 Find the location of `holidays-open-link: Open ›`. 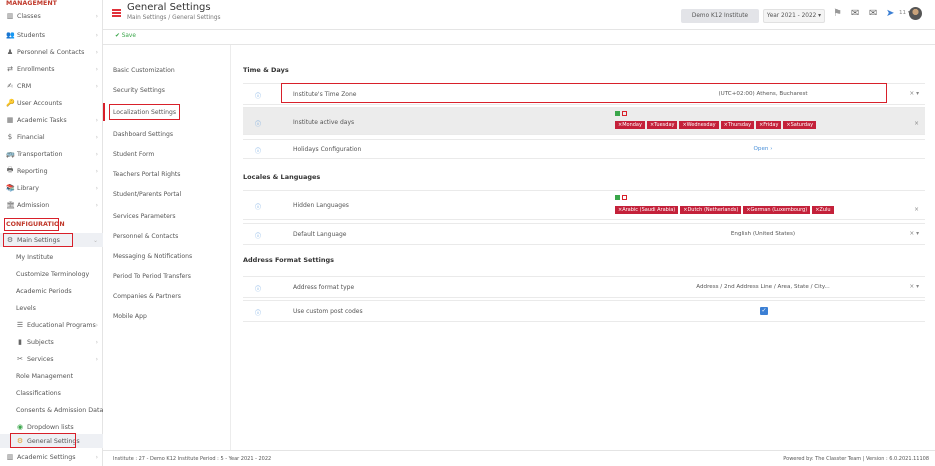

holidays-open-link: Open › is located at coordinates (763, 149).